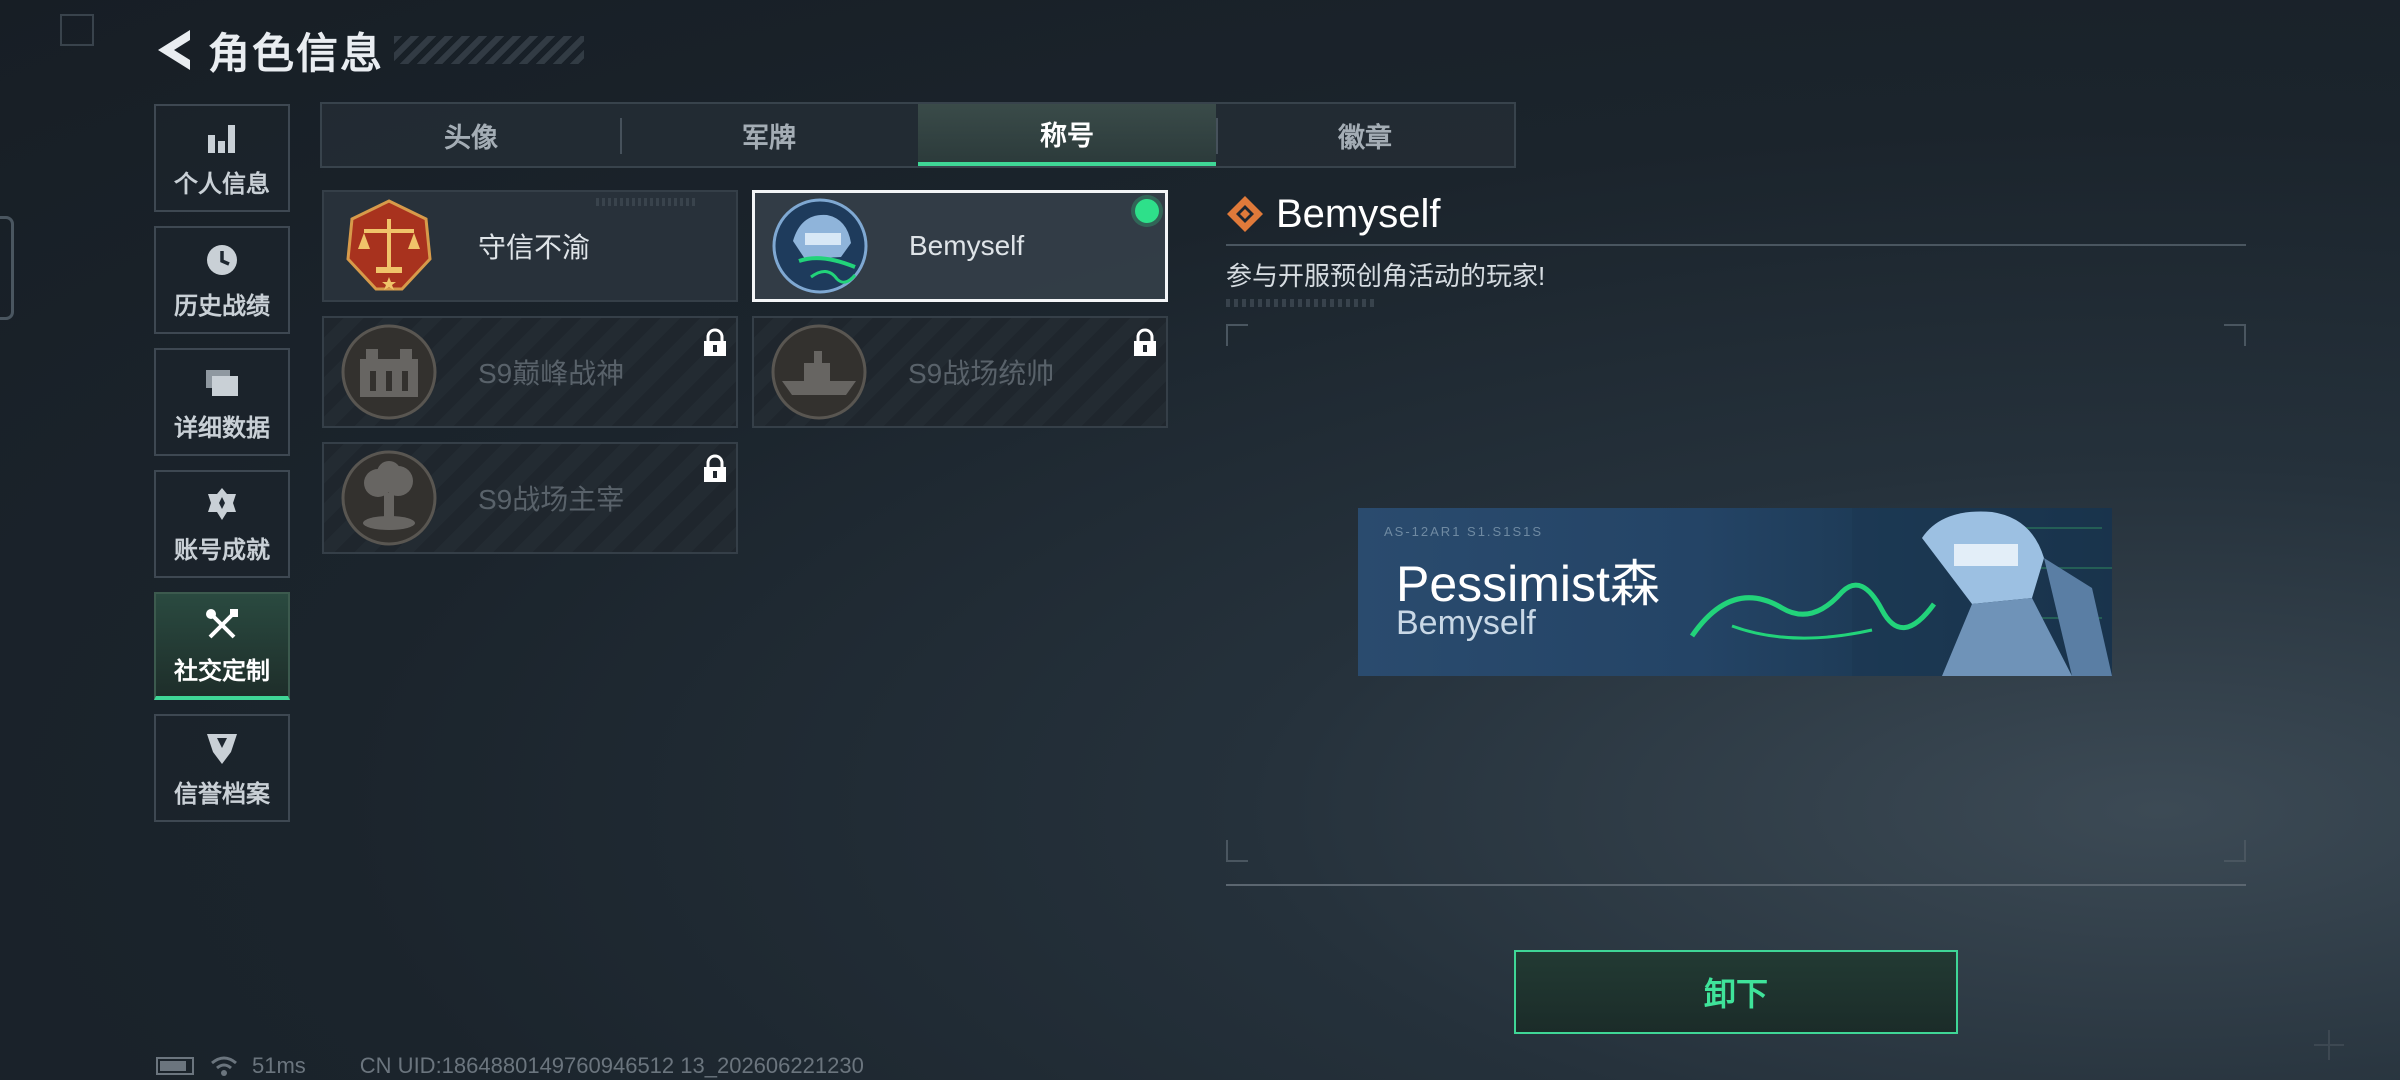  I want to click on title-card-shouxin: 守信不渝, so click(530, 246).